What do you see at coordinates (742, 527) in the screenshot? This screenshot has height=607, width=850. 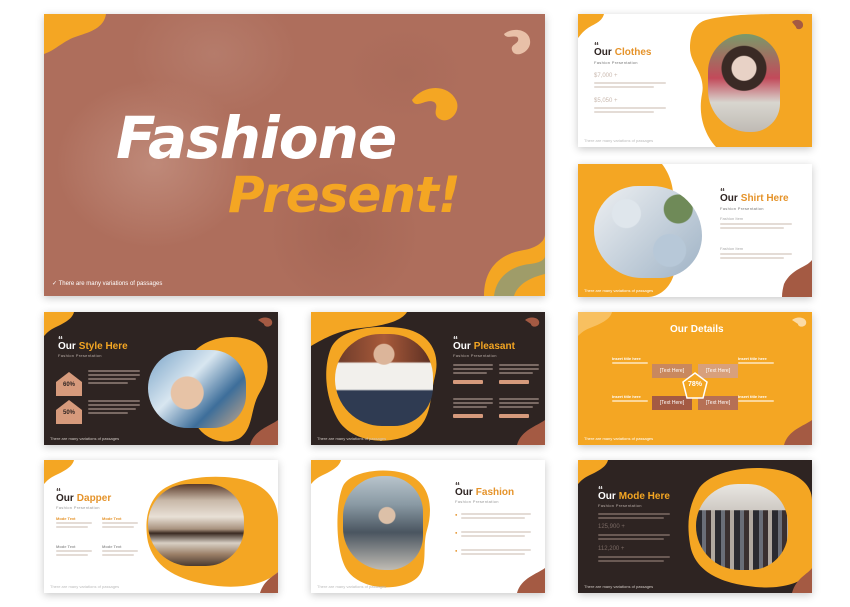 I see `mode-clothing-rack-photo` at bounding box center [742, 527].